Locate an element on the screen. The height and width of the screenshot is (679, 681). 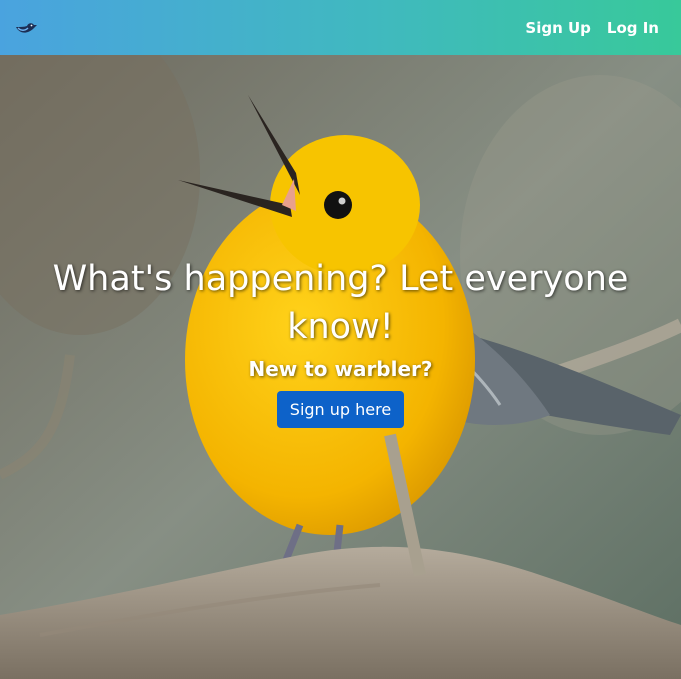
hero-title: What's happening? Let everyone know! is located at coordinates (340, 303).